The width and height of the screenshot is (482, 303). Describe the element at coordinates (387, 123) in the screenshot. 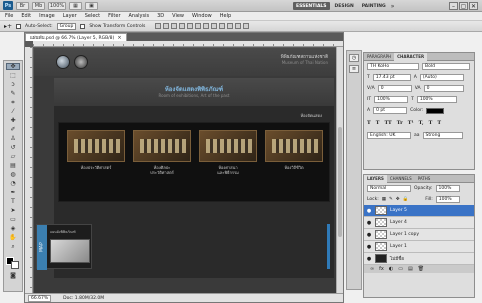

I see `all-caps-button: TT` at that location.